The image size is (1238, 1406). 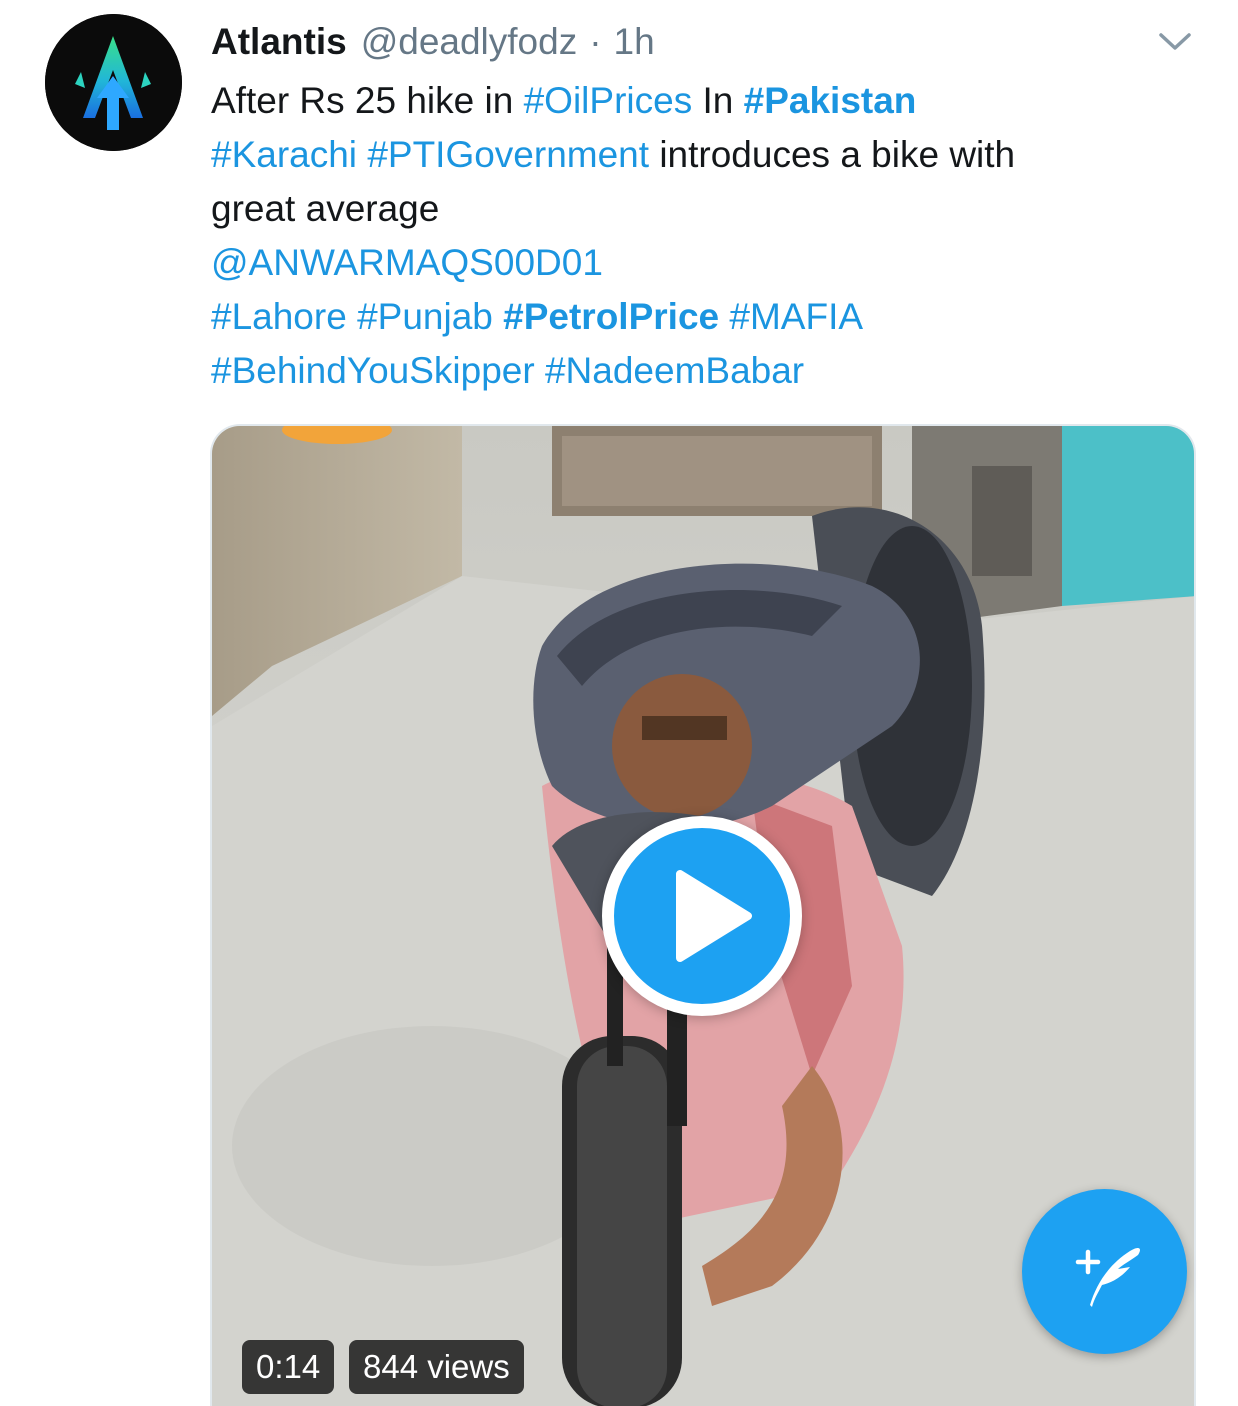 What do you see at coordinates (830, 100) in the screenshot?
I see `hashtag-pakistan: #Pakistan` at bounding box center [830, 100].